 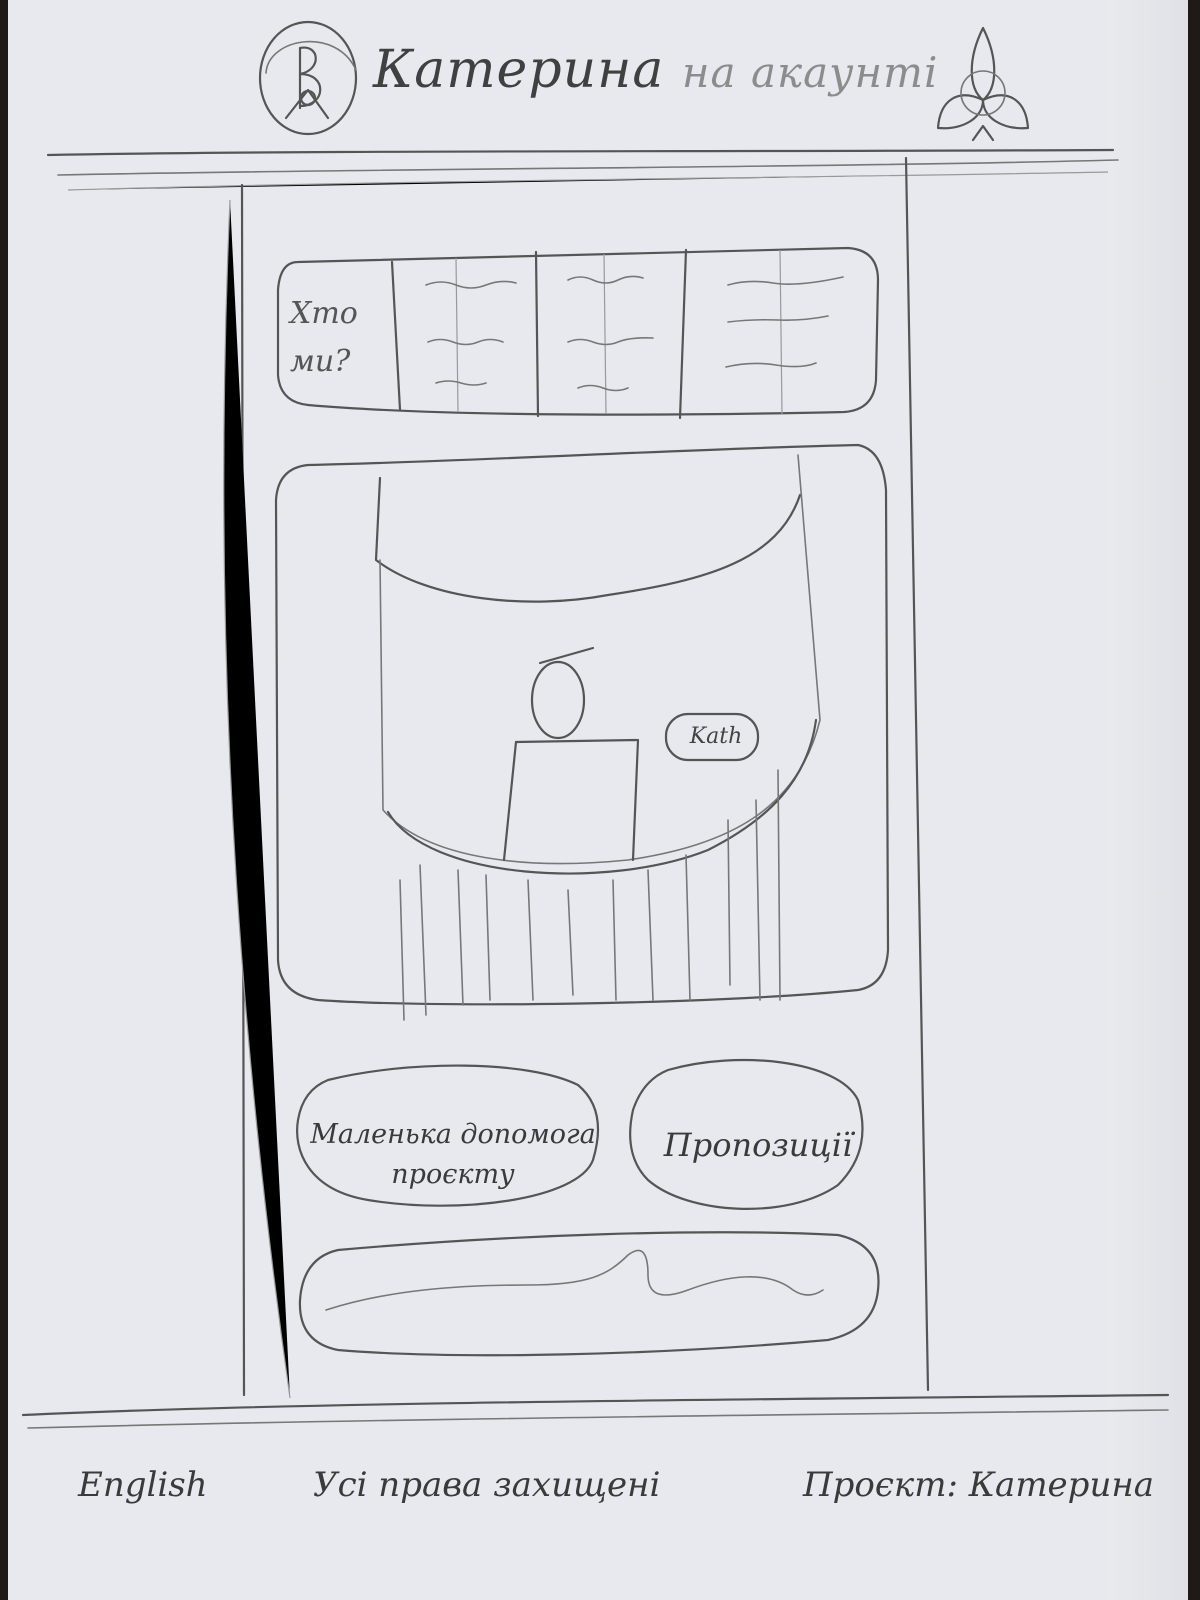 What do you see at coordinates (519, 70) in the screenshot?
I see `site-title-main: Катерина` at bounding box center [519, 70].